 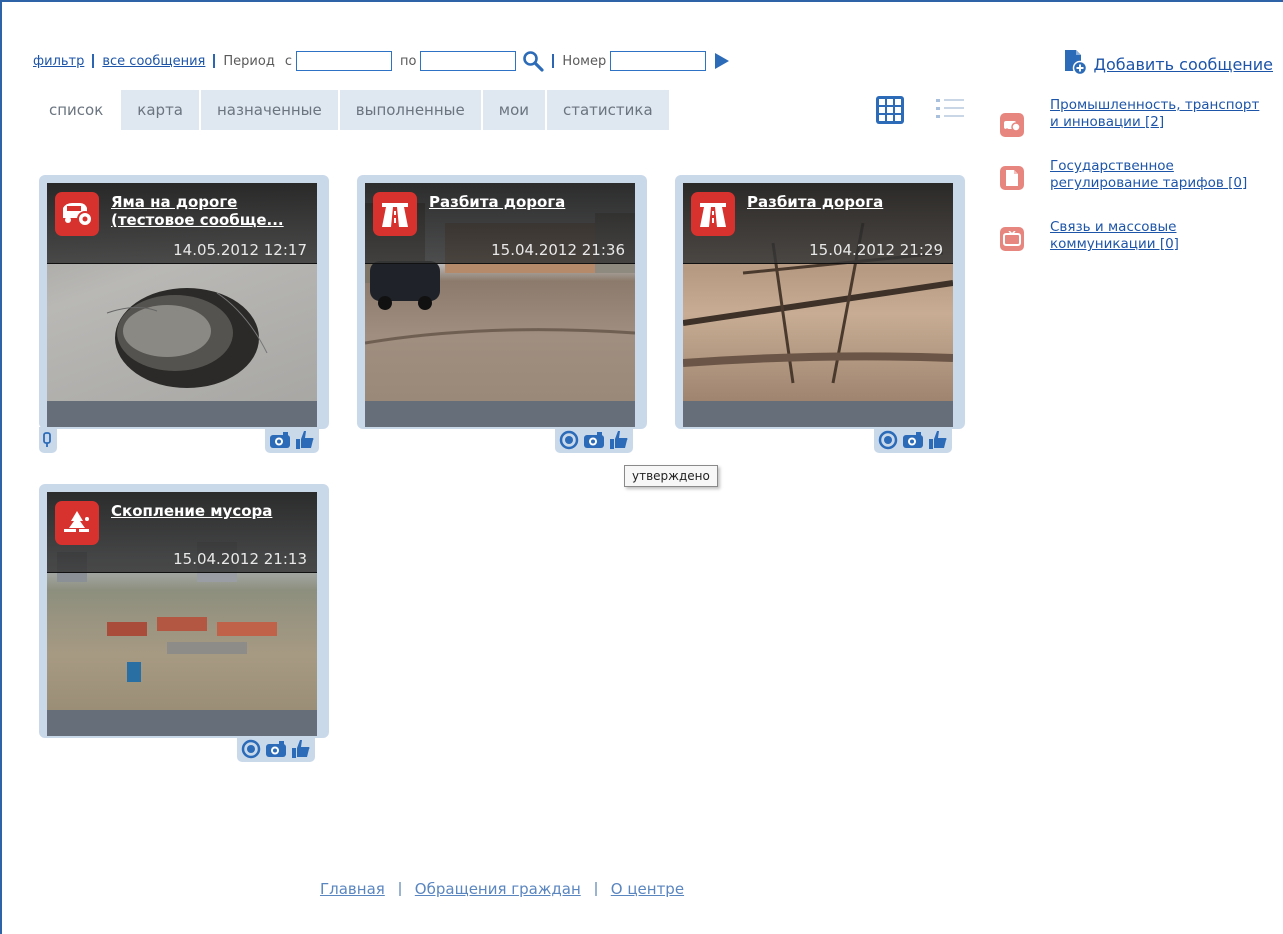 I want to click on tab-completed: выполненные, so click(x=410, y=110).